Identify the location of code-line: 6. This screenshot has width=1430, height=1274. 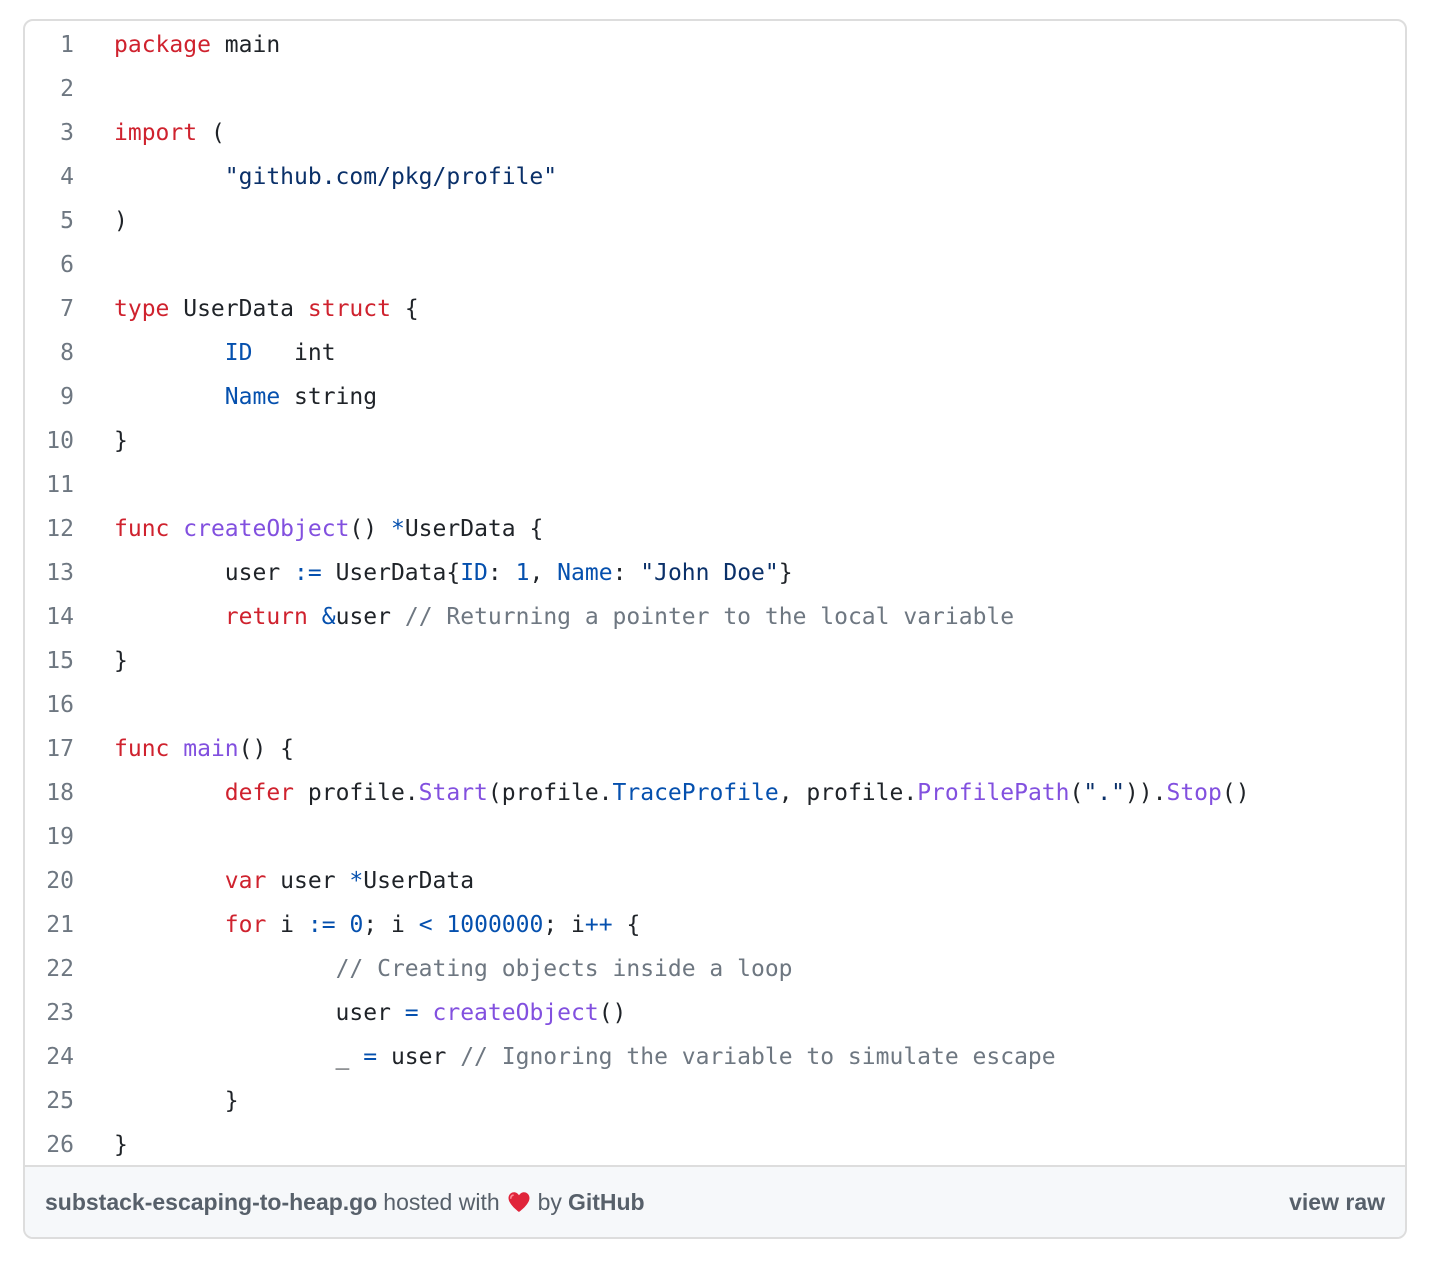
(715, 265).